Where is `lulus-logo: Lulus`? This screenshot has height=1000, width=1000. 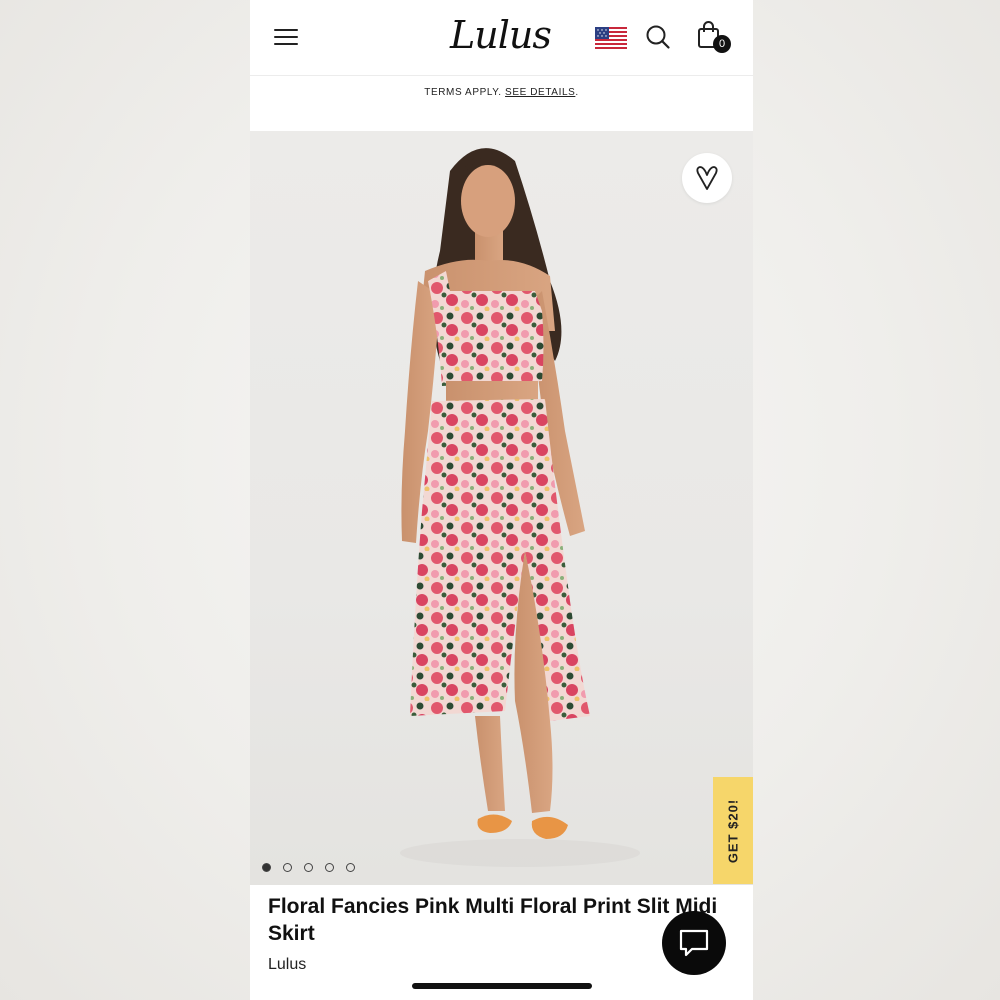
lulus-logo: Lulus is located at coordinates (501, 35).